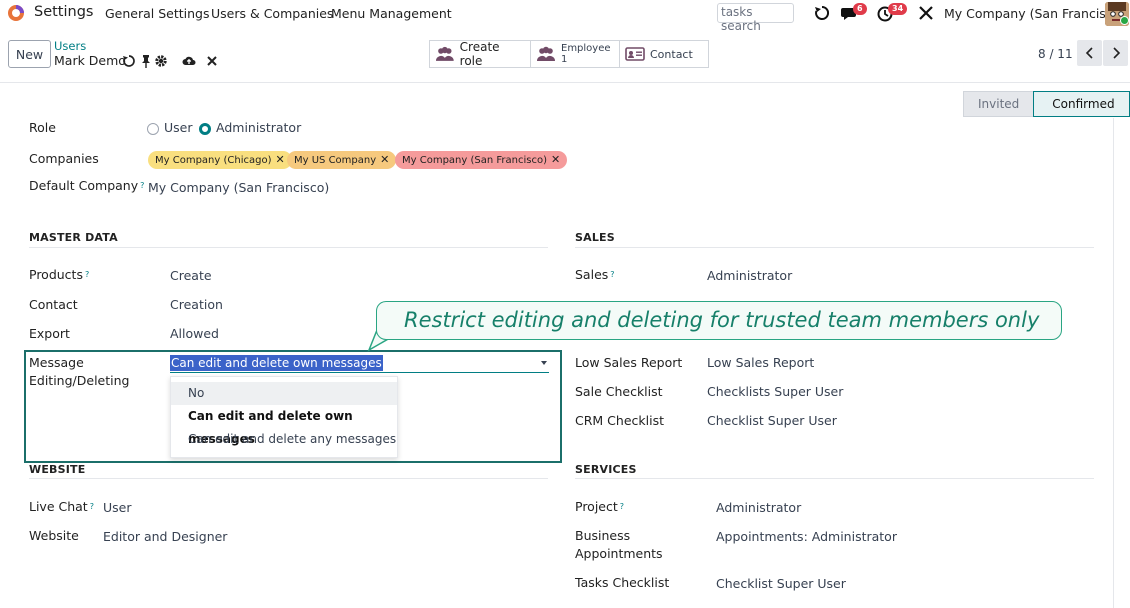 Image resolution: width=1130 pixels, height=608 pixels. I want to click on role-admin-option: Administrator, so click(250, 128).